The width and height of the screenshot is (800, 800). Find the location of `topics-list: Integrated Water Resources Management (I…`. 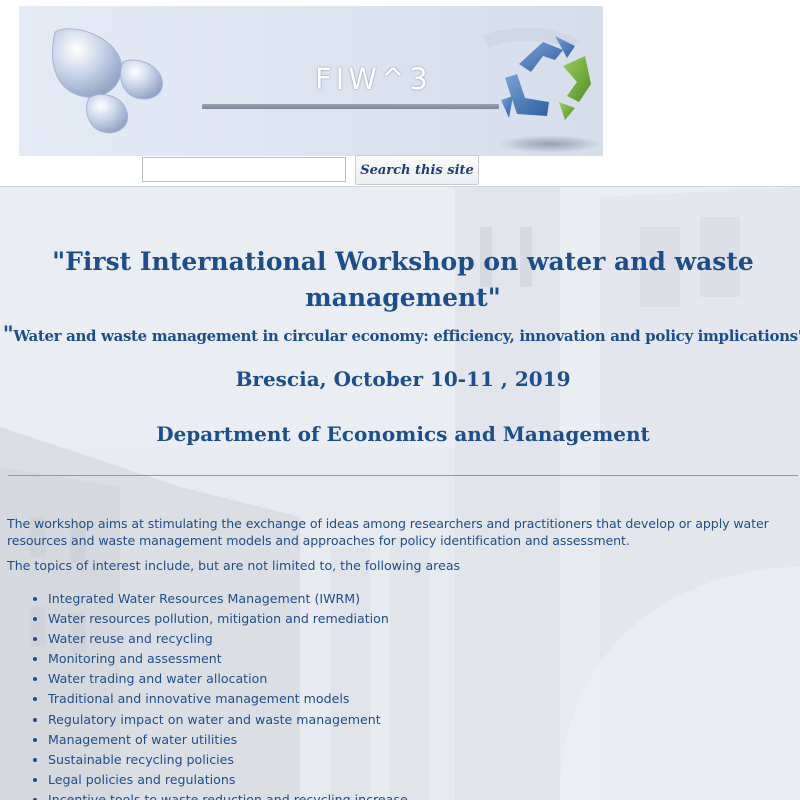

topics-list: Integrated Water Resources Management (I… is located at coordinates (217, 694).